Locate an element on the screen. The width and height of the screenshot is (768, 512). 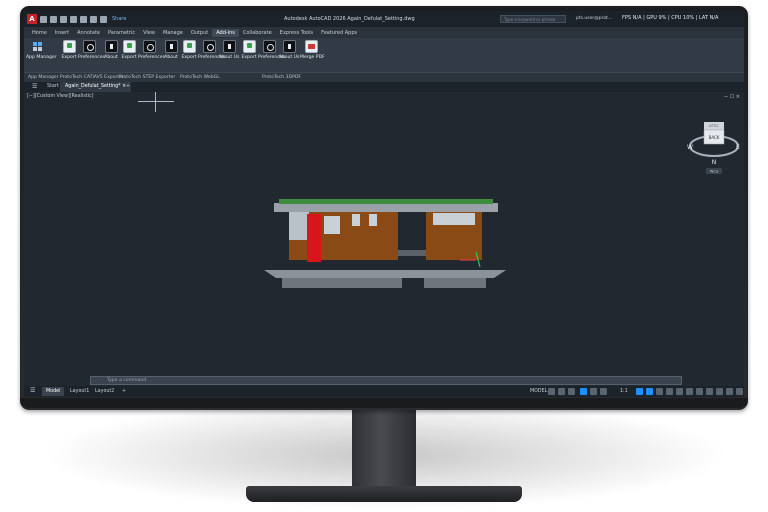
model-window-mid is located at coordinates (332, 225).